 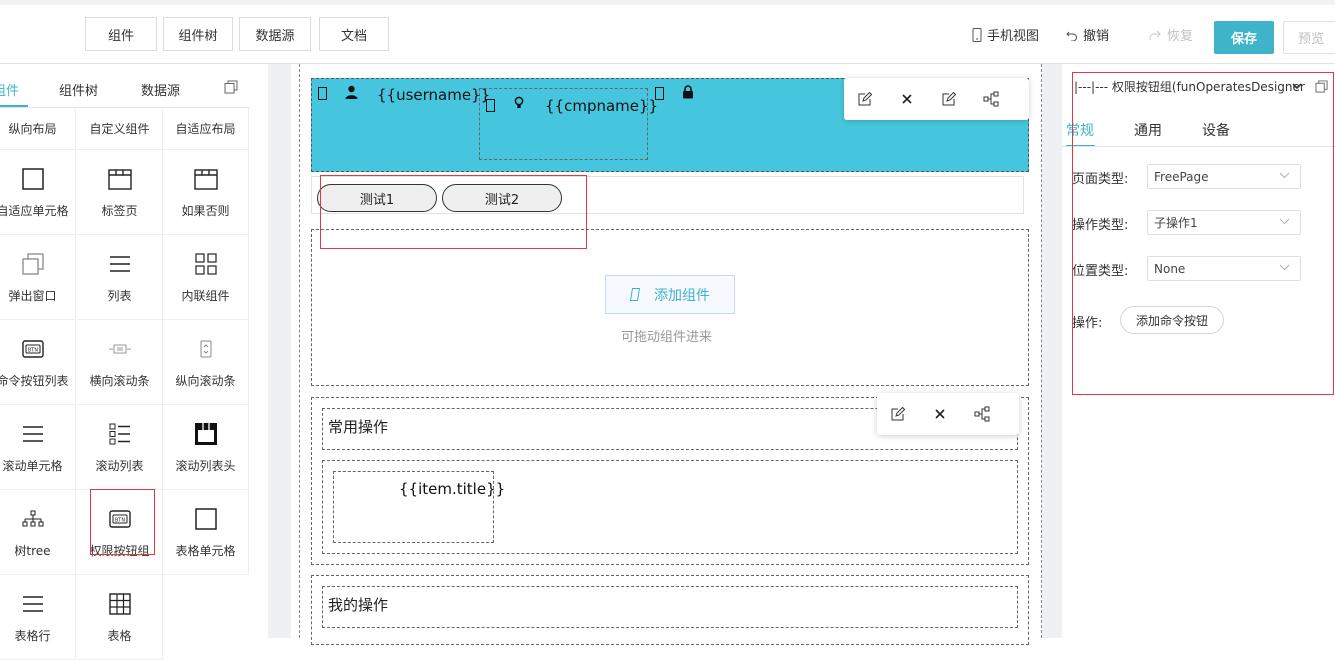 What do you see at coordinates (1087, 34) in the screenshot?
I see `undo-button: 撤销` at bounding box center [1087, 34].